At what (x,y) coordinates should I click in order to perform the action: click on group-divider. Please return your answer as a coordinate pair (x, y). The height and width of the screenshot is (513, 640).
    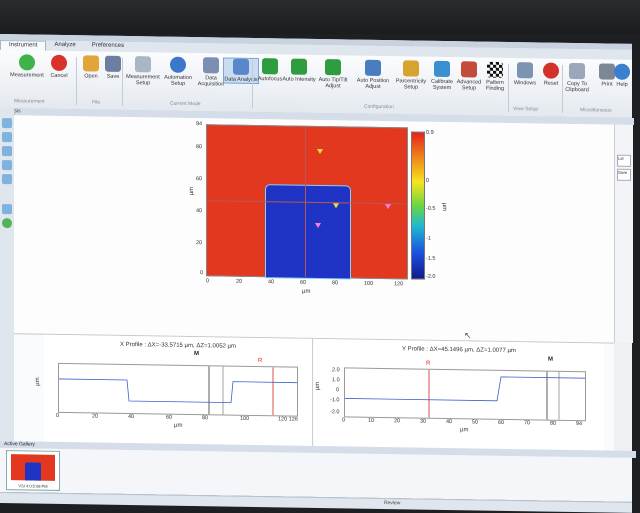
    Looking at the image, I should click on (122, 81).